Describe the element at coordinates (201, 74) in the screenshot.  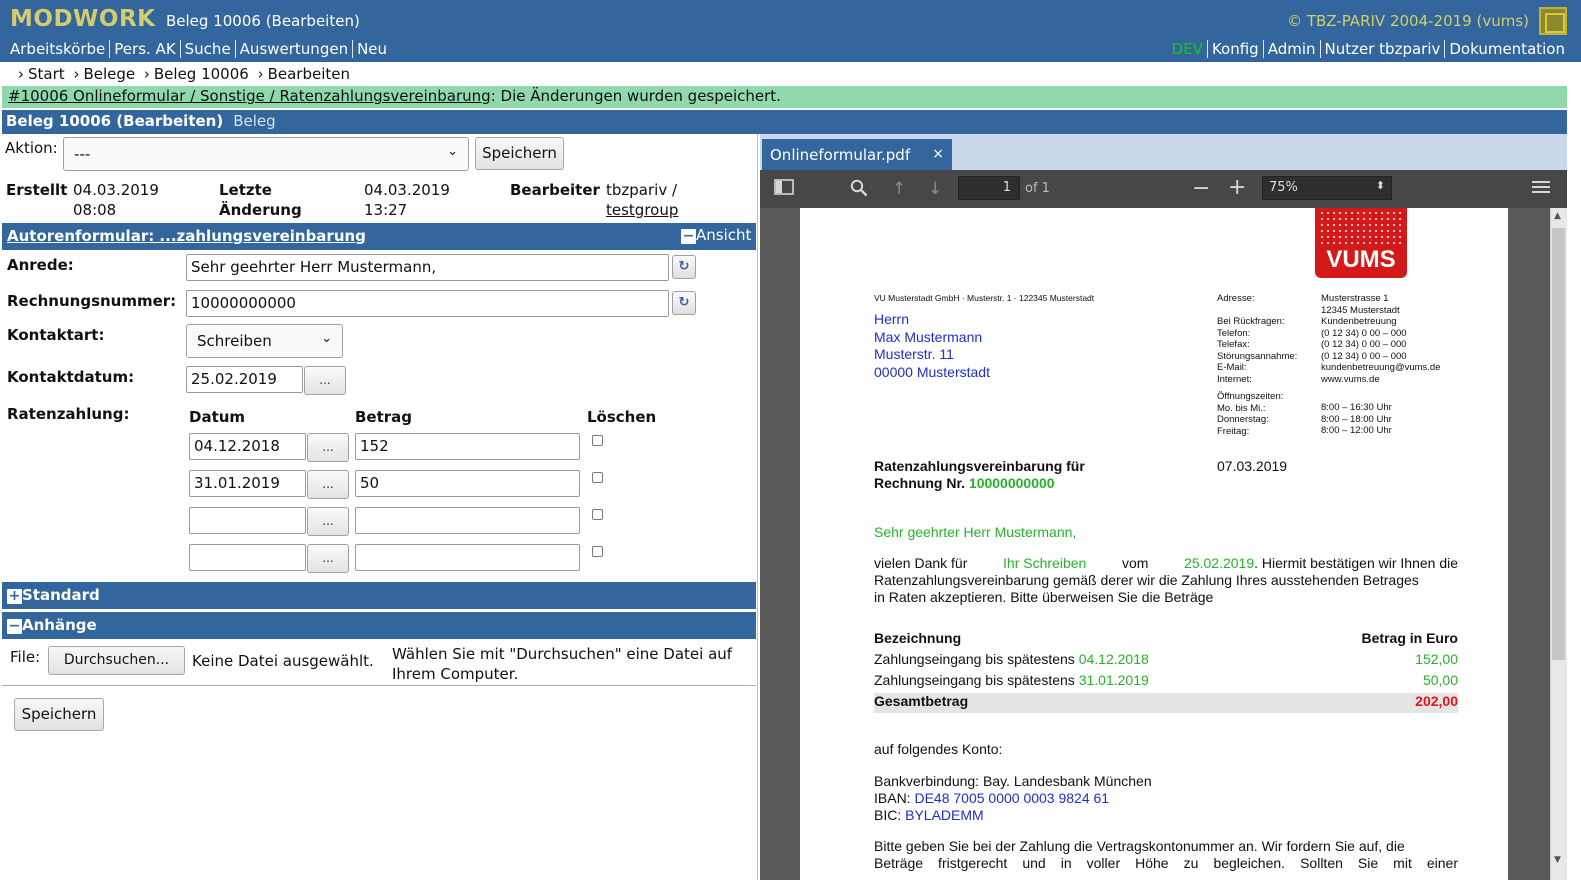
I see `crumb-beleg: Beleg 10006` at that location.